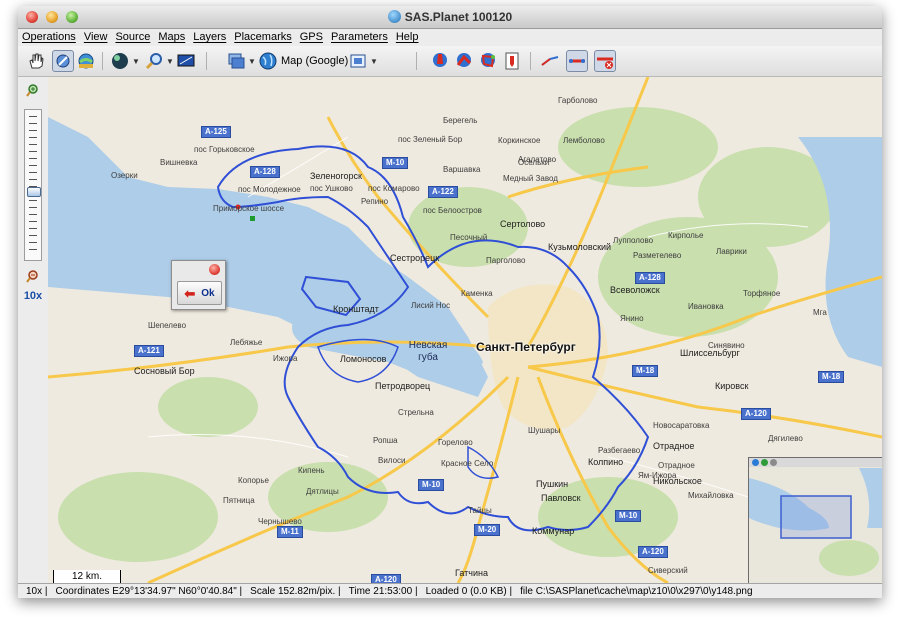 The image size is (900, 623). I want to click on zoom-in-icon, so click(32, 90).